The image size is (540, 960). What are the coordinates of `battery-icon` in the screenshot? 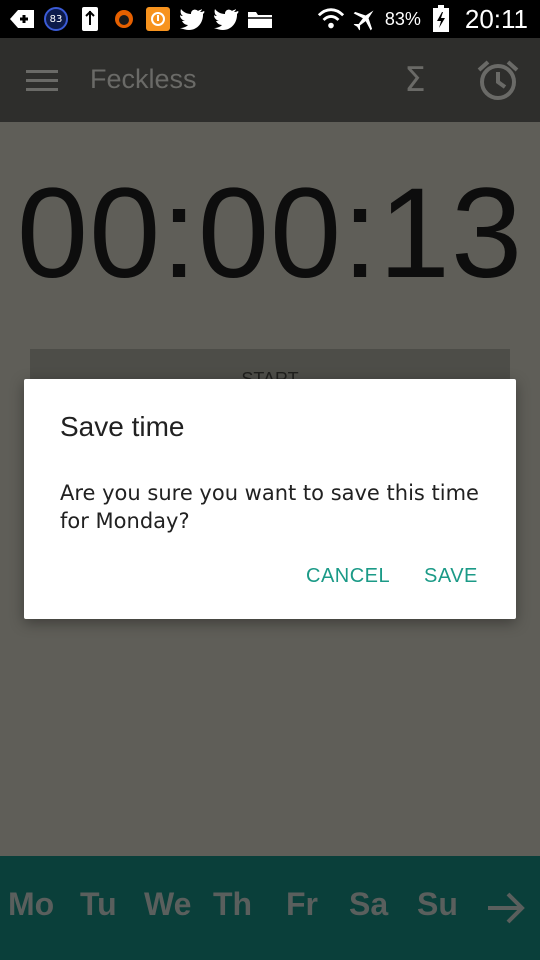 It's located at (441, 19).